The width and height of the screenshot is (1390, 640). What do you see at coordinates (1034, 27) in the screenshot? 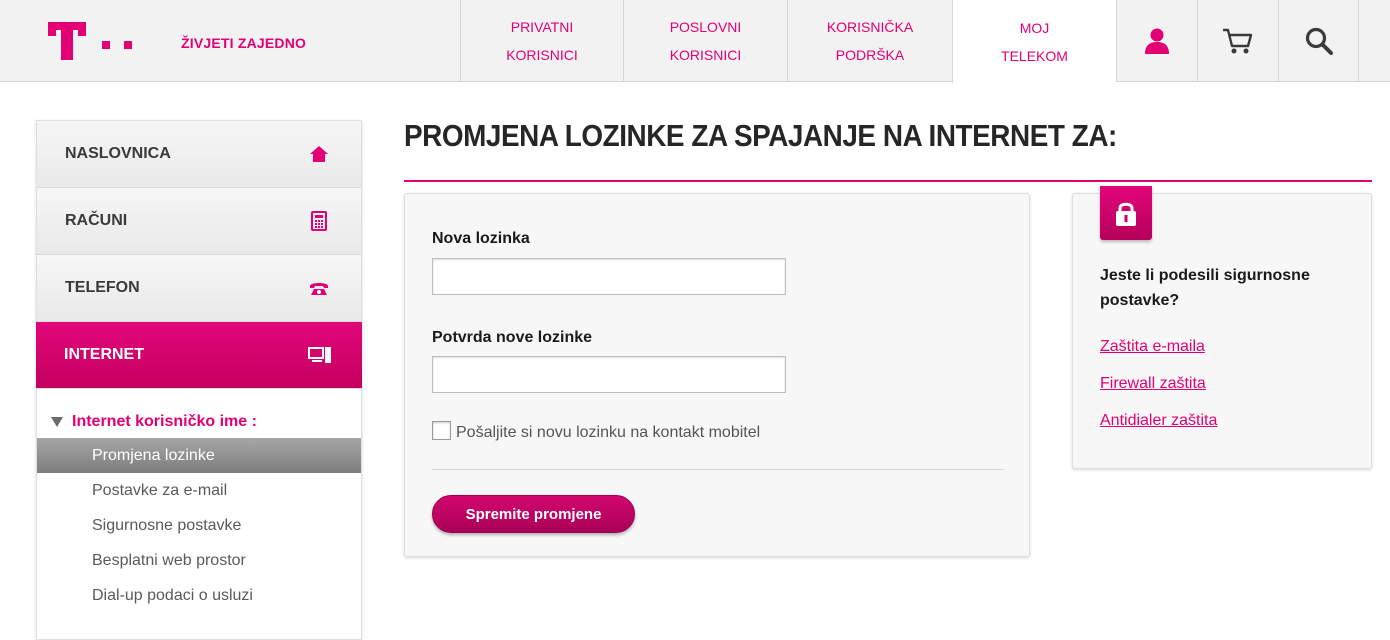
I see `nav-label-line1: MOJ` at bounding box center [1034, 27].